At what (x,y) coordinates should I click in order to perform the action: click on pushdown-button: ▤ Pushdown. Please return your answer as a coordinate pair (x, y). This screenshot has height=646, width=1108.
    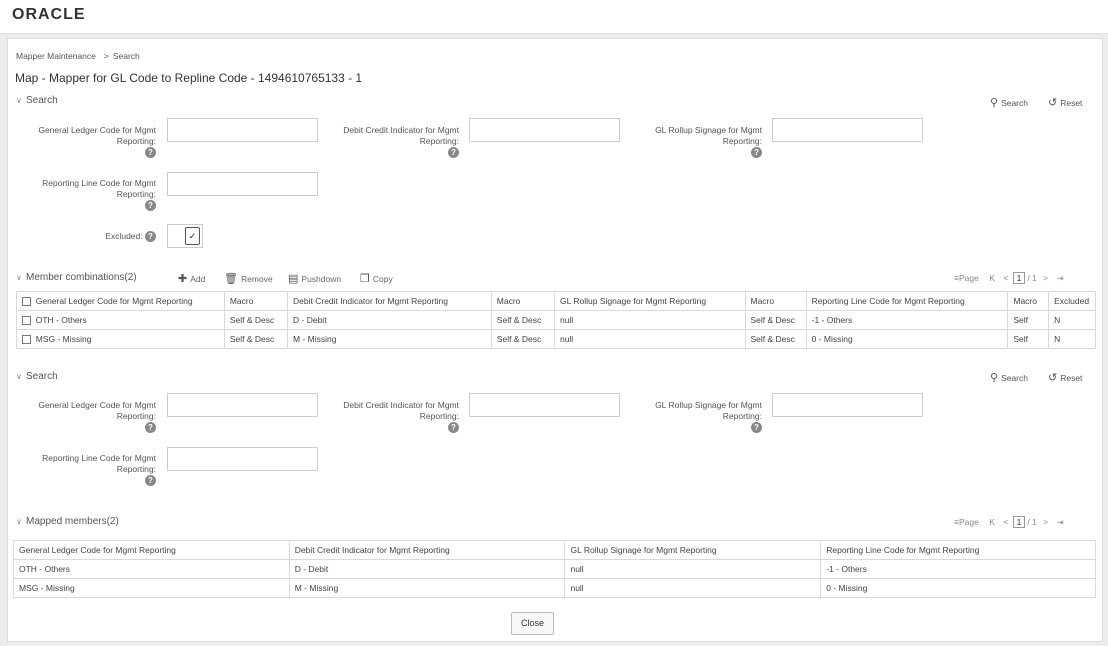
    Looking at the image, I should click on (314, 278).